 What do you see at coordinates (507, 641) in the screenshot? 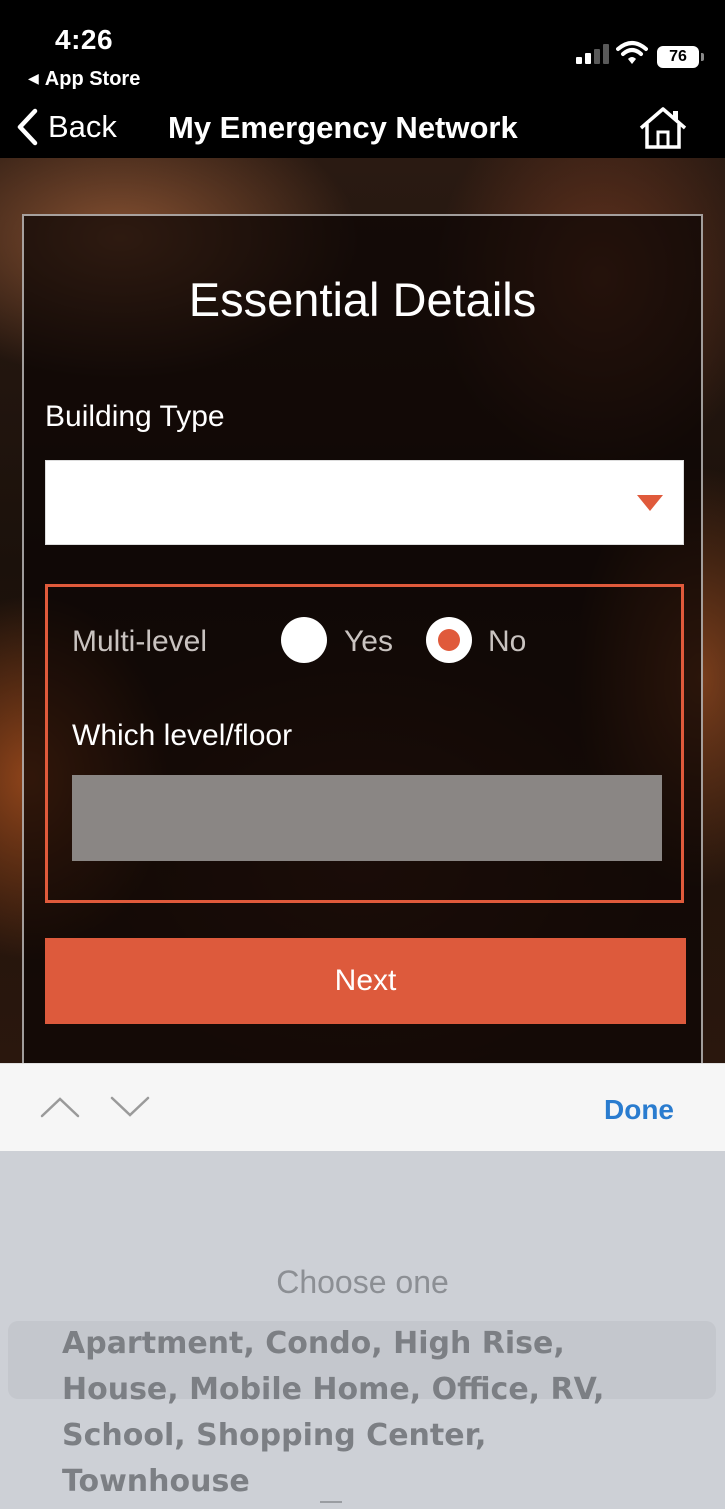
I see `no-label: No` at bounding box center [507, 641].